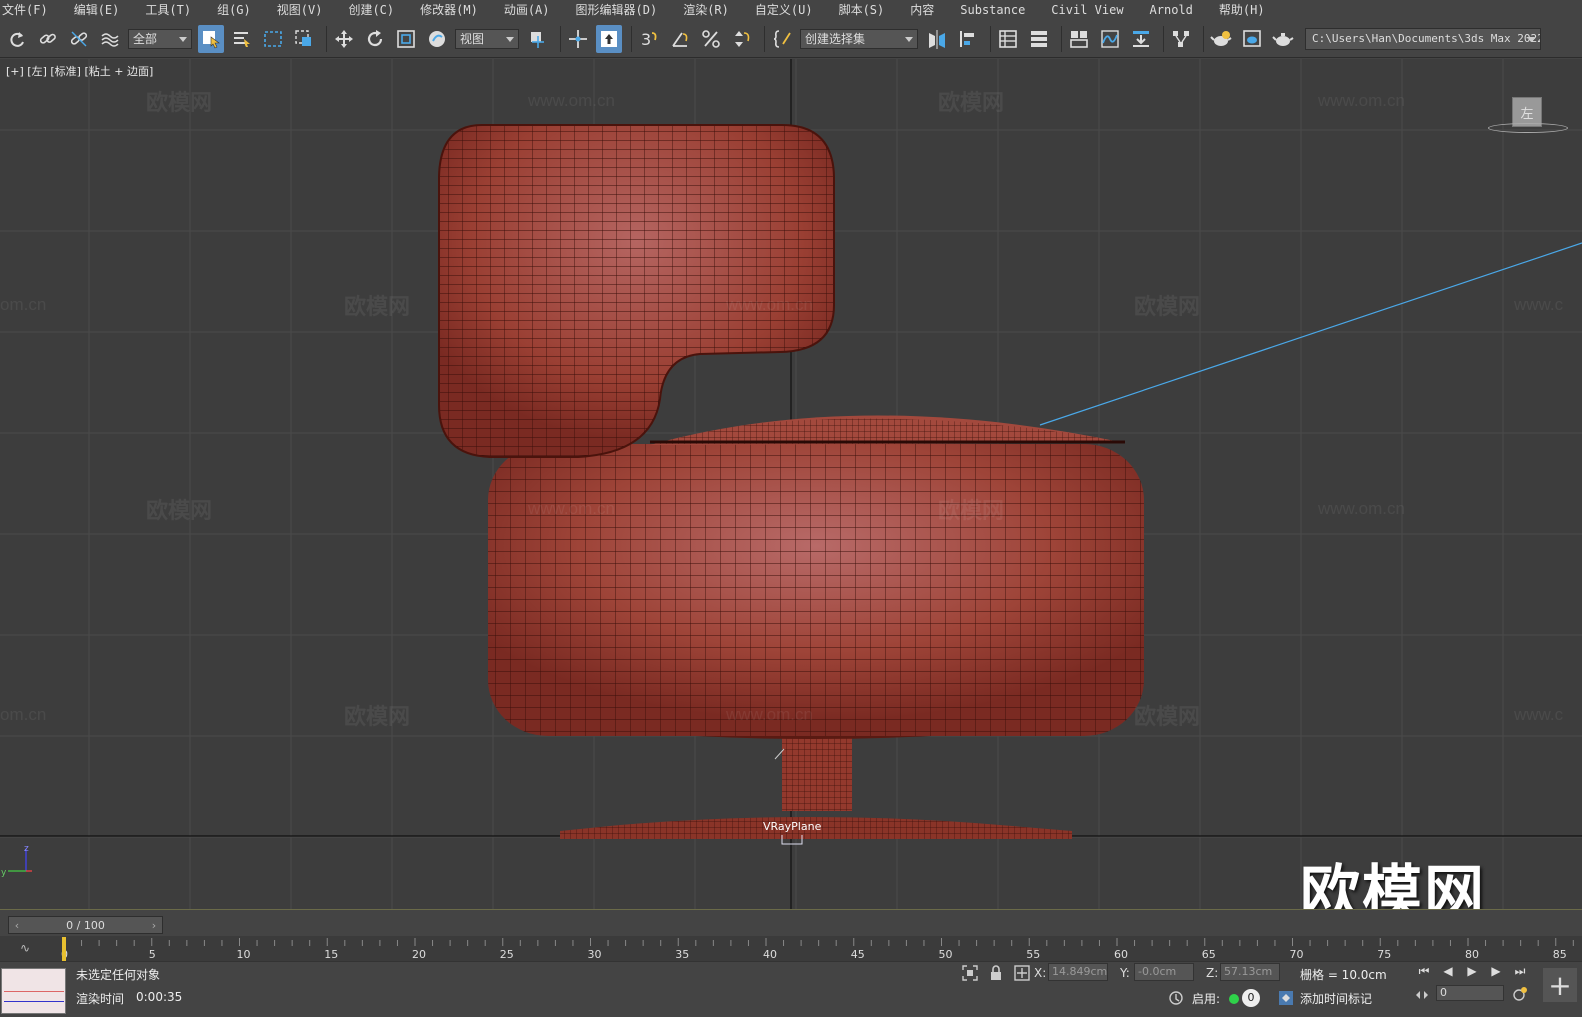 The image size is (1582, 1017). What do you see at coordinates (507, 954) in the screenshot?
I see `timeline-tick-label: 25` at bounding box center [507, 954].